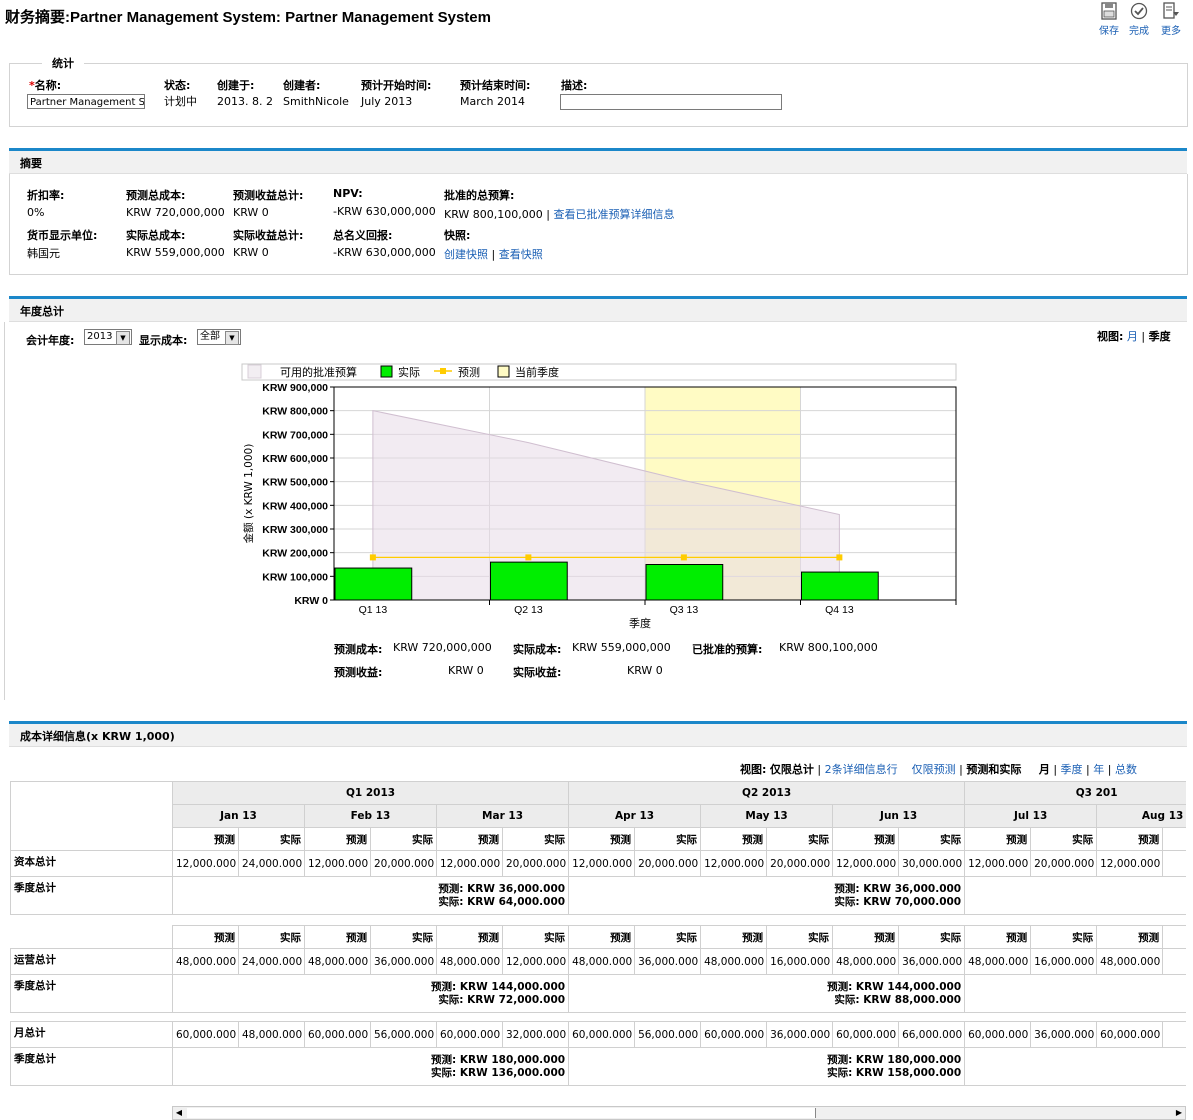 Image resolution: width=1193 pixels, height=1120 pixels. Describe the element at coordinates (828, 647) in the screenshot. I see `chart-approved-value: KRW 800,100,000` at that location.